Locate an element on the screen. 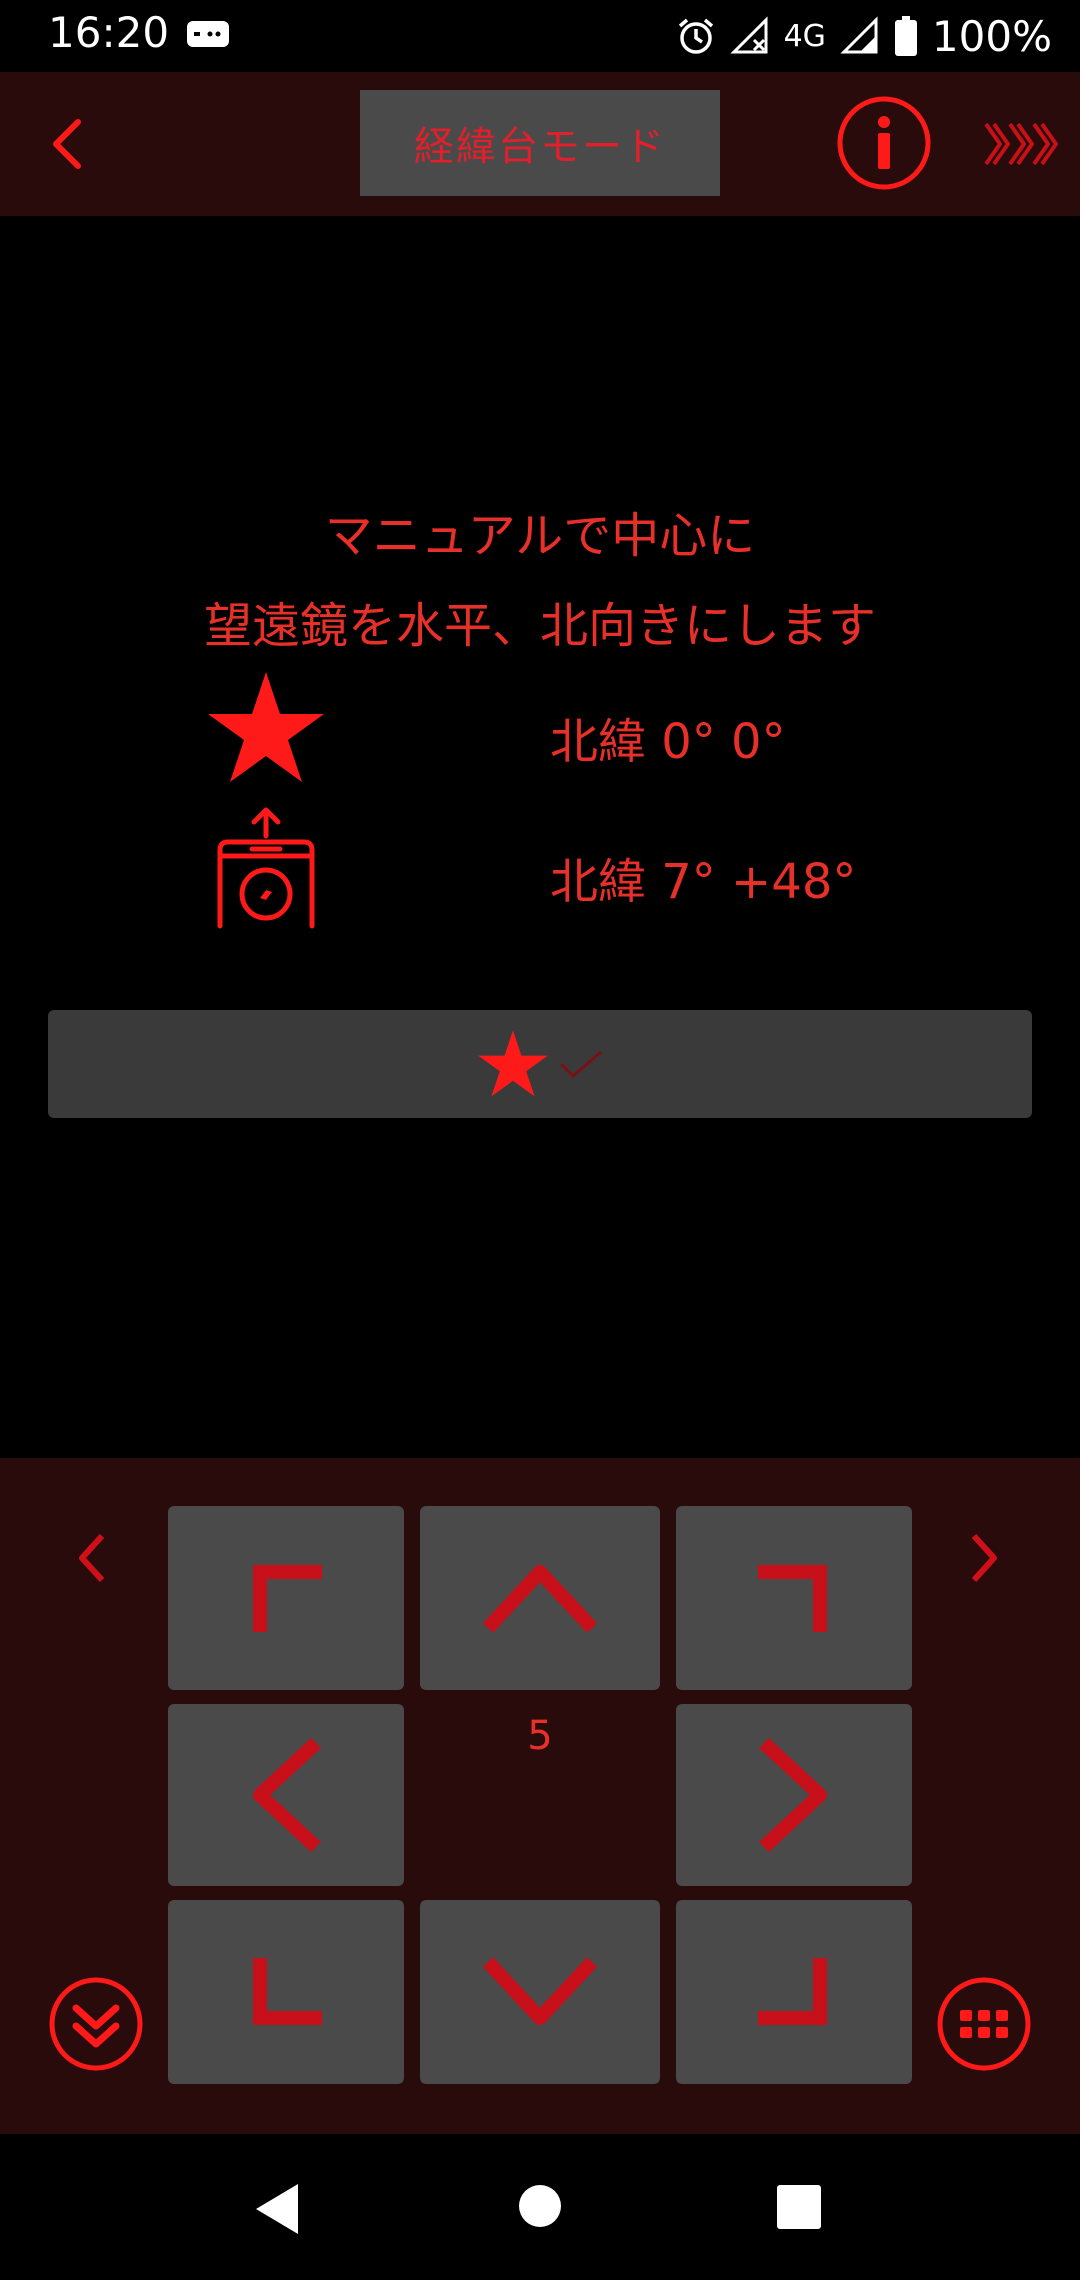 This screenshot has width=1080, height=2280. corner-down-right-icon is located at coordinates (792, 1991).